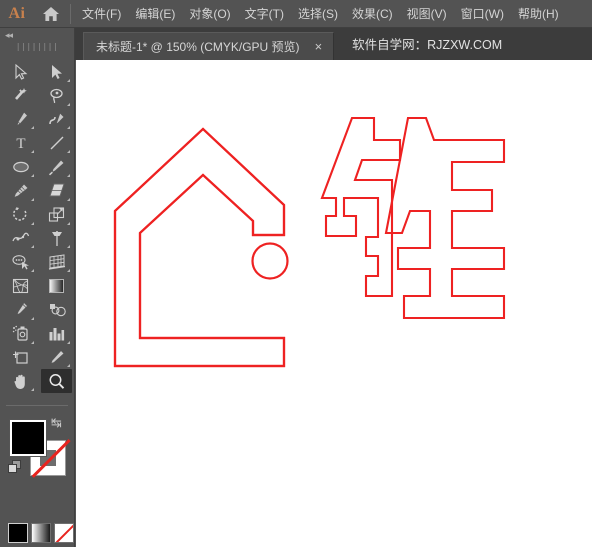 Image resolution: width=592 pixels, height=547 pixels. I want to click on document-tab-title: 未标题-1* @ 150% (CMYK/GPU 预览), so click(198, 47).